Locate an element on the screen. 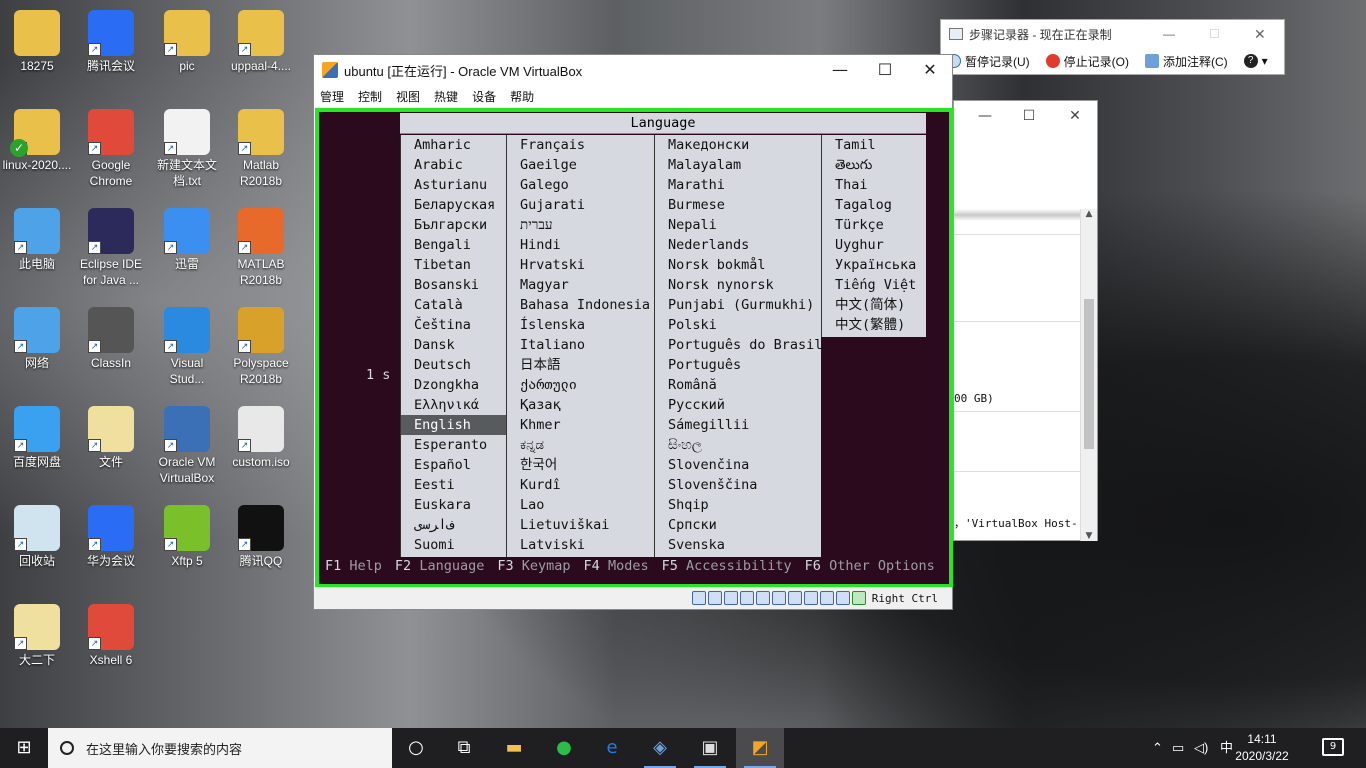  language-option: Bosanski is located at coordinates (453, 285).